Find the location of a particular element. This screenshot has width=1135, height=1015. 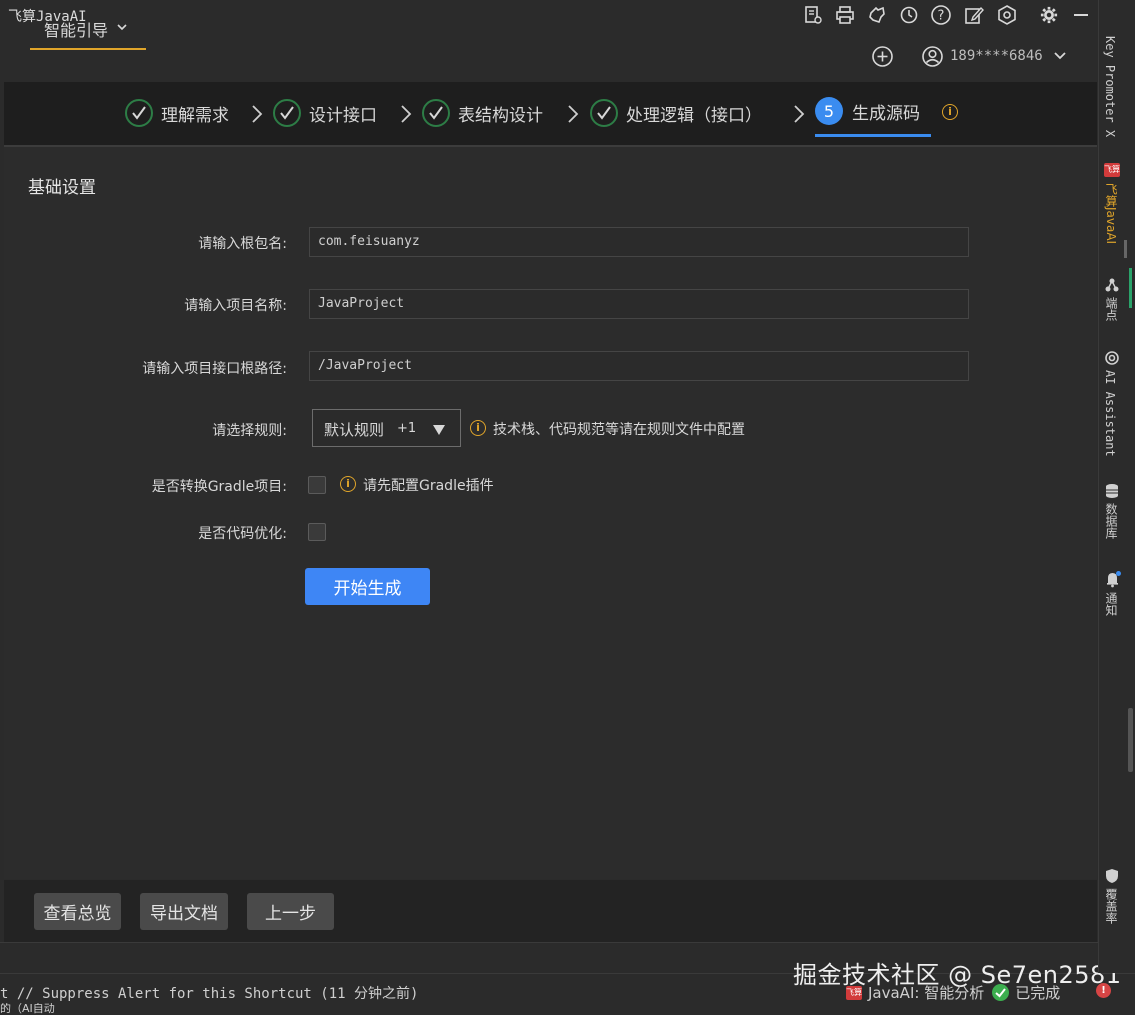

export-document-button: 导出文档 is located at coordinates (184, 911).